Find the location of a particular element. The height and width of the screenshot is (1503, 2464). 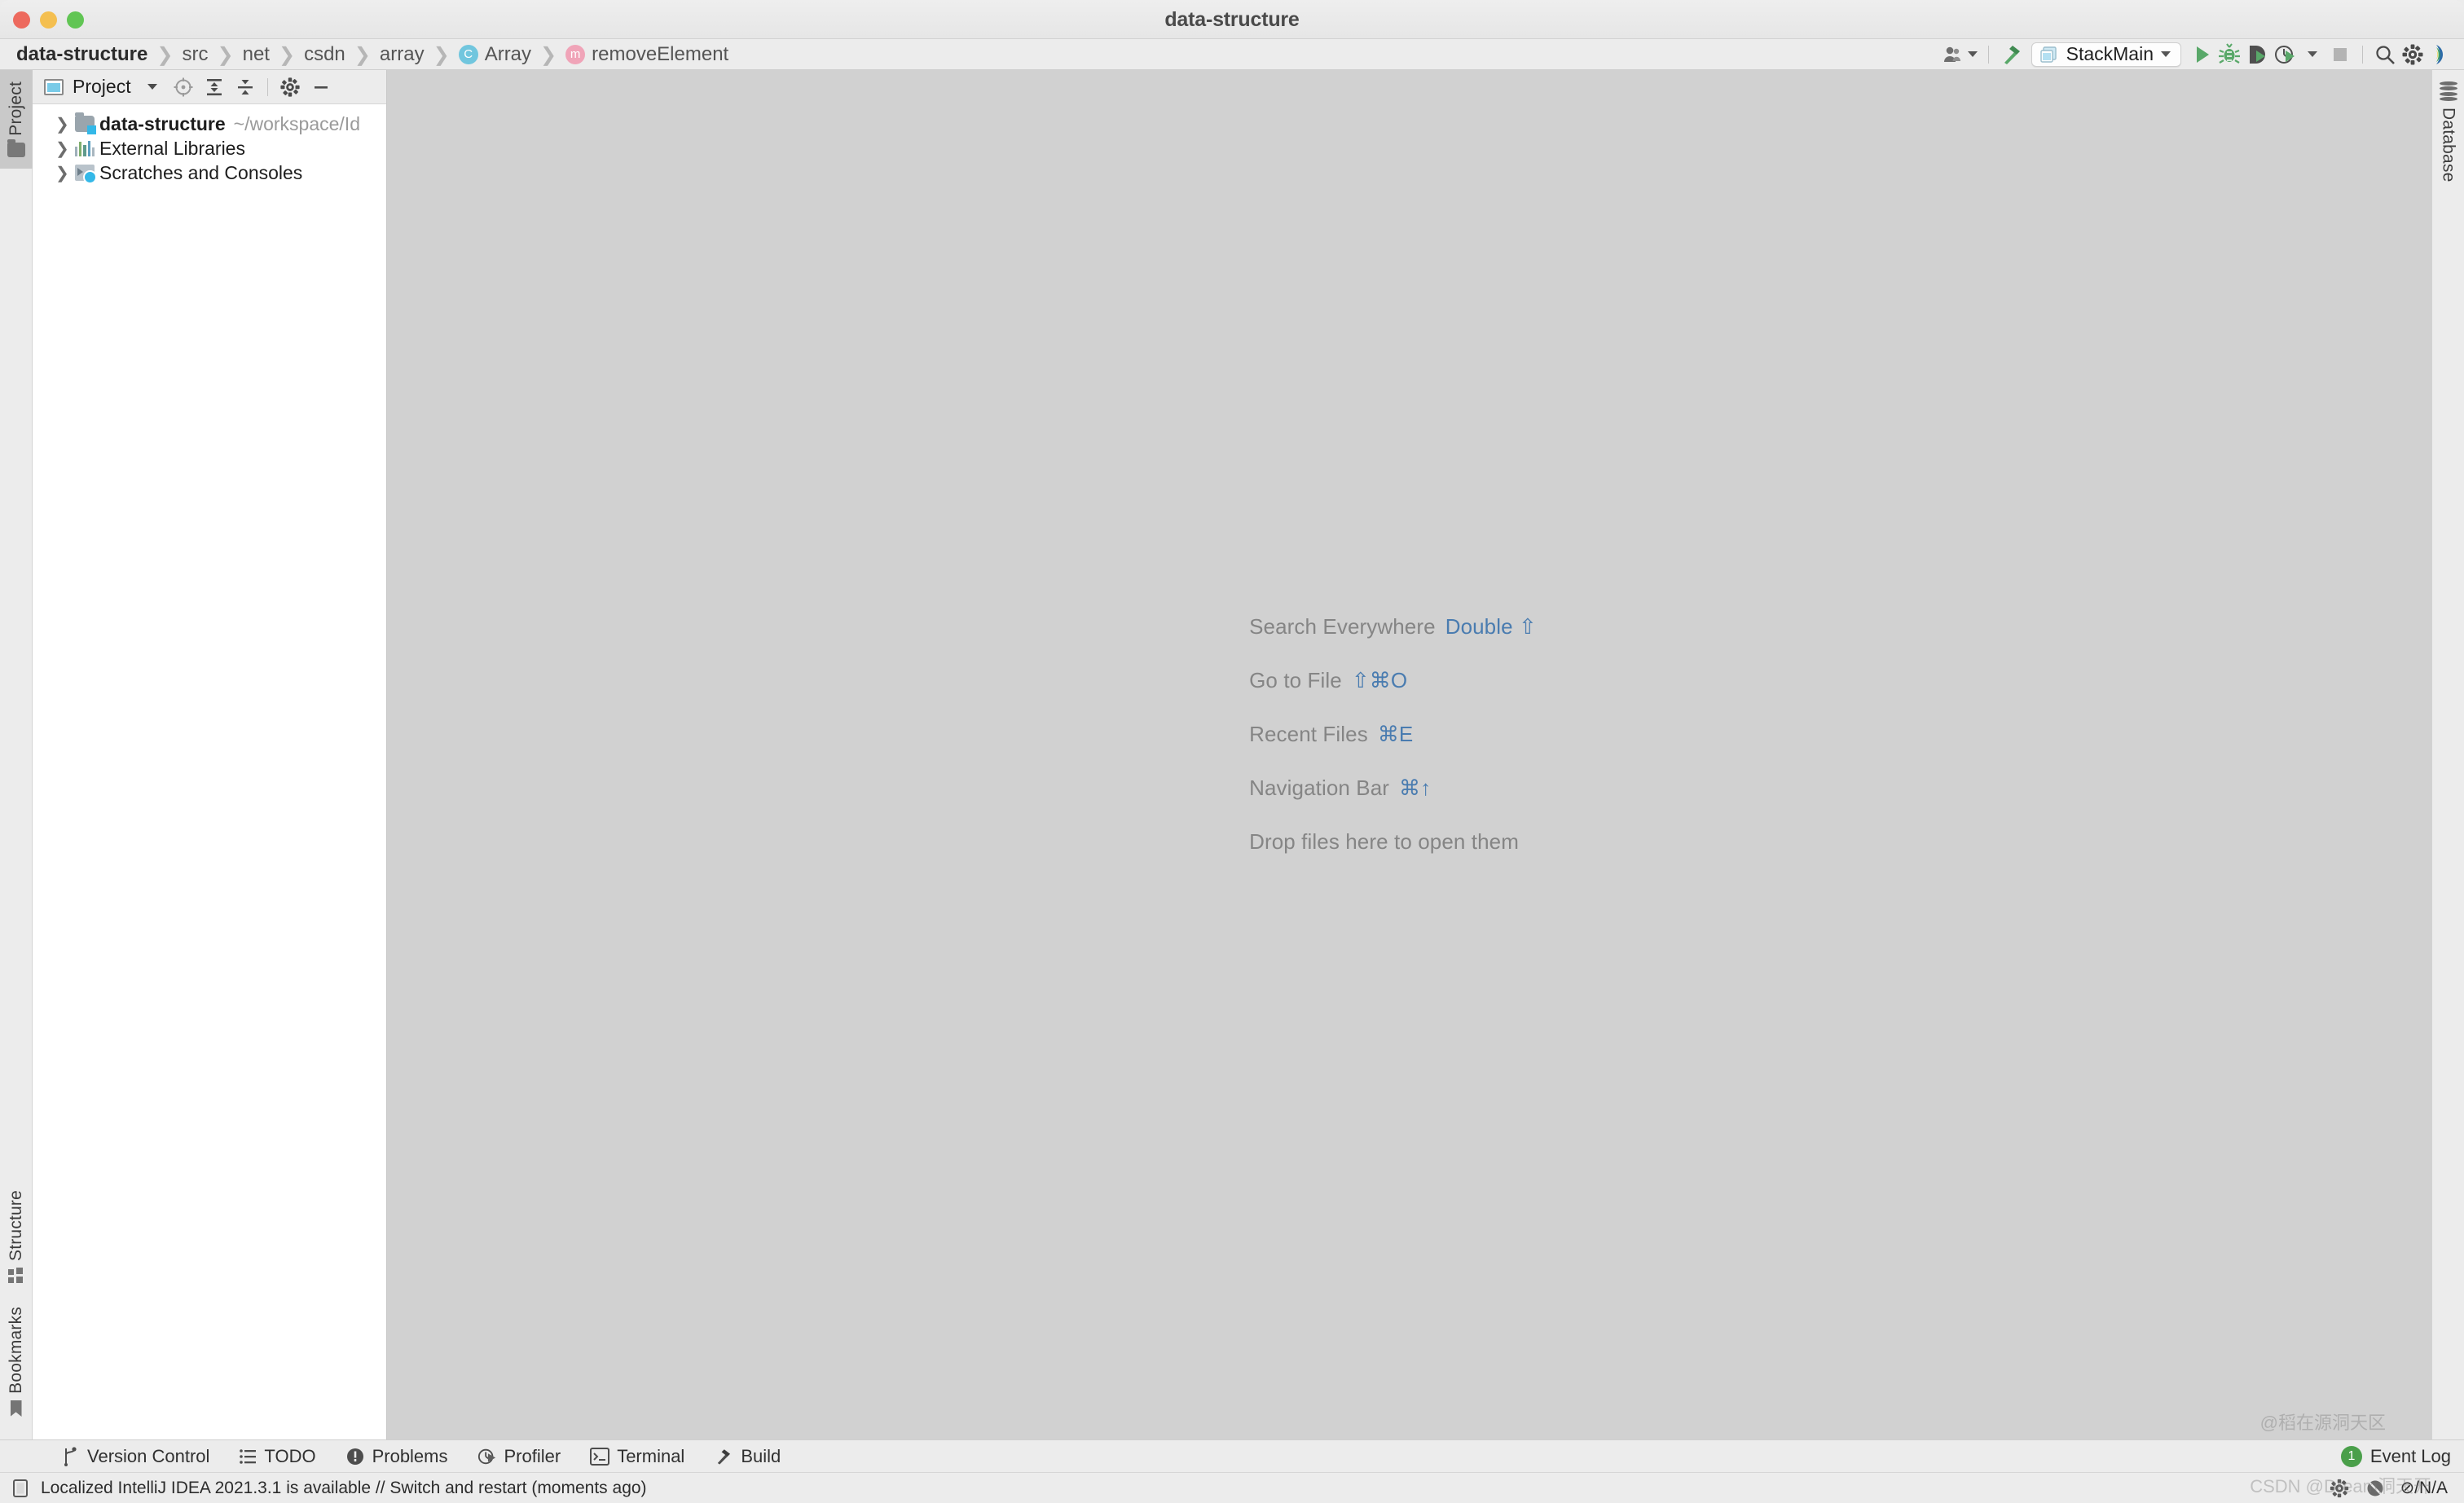

bottom-item-label: Build is located at coordinates (761, 1455).